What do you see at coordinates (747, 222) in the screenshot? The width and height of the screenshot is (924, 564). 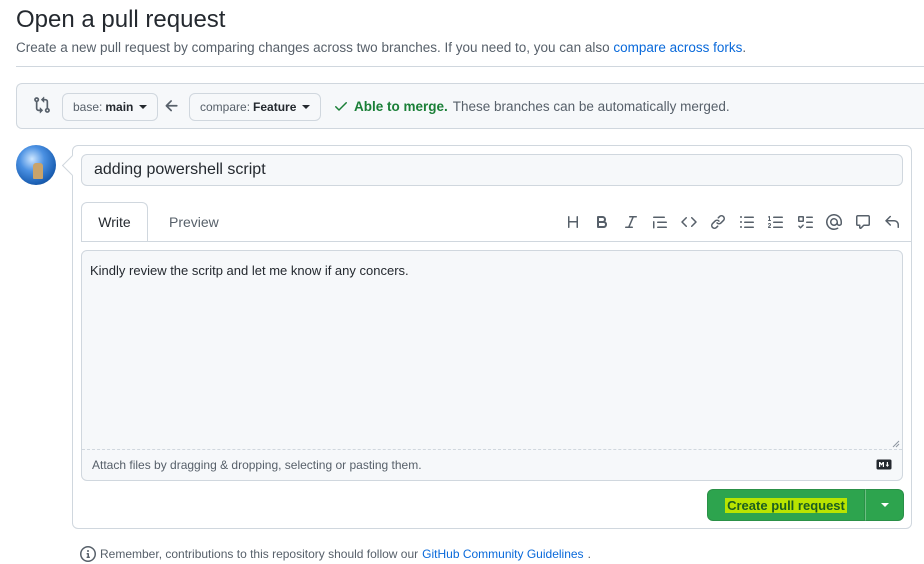 I see `unordered-list-icon` at bounding box center [747, 222].